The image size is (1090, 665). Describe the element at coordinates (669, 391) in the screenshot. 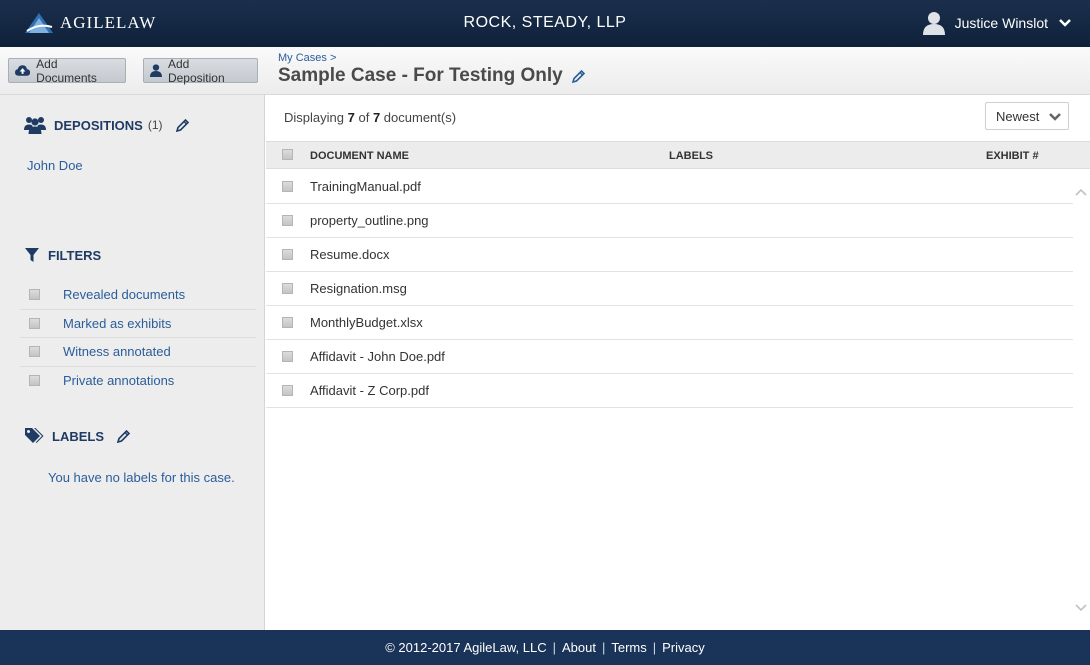

I see `table-row: Affidavit - Z Corp.pdf` at that location.